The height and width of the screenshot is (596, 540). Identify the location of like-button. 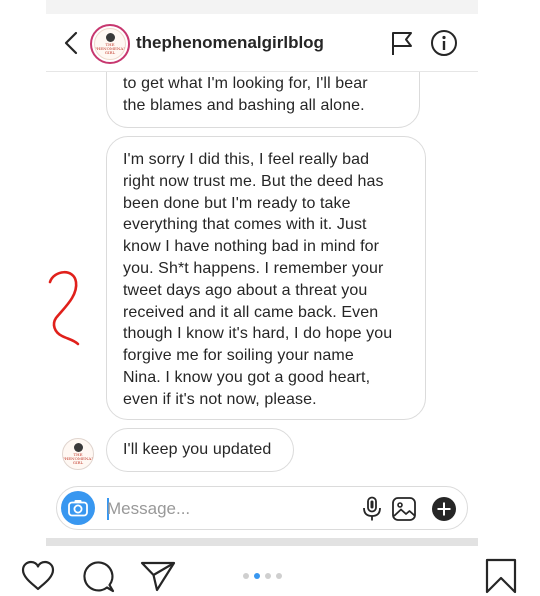
(38, 576).